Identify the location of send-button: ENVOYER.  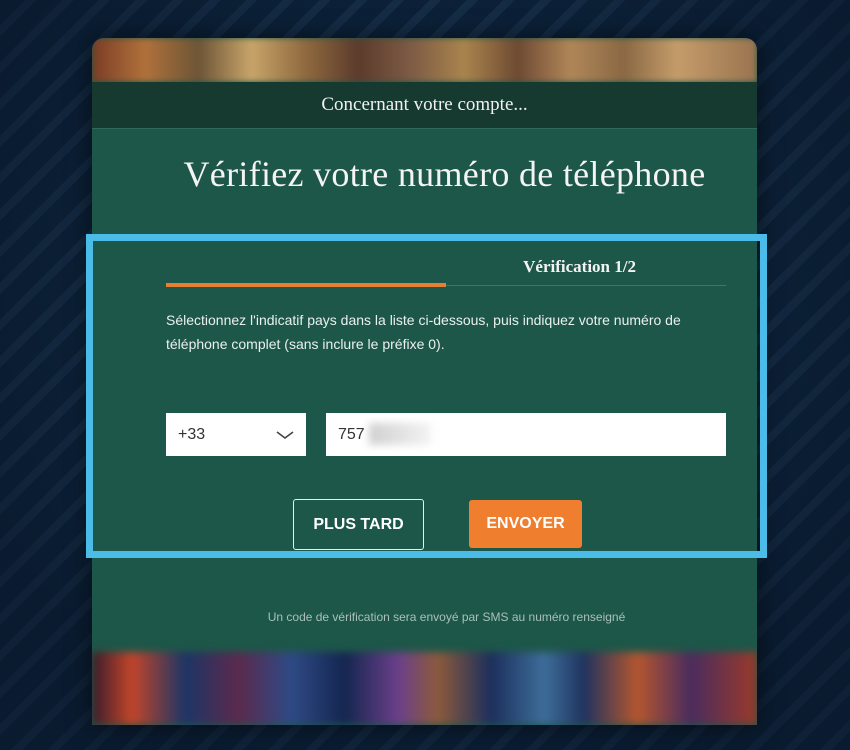
(525, 524).